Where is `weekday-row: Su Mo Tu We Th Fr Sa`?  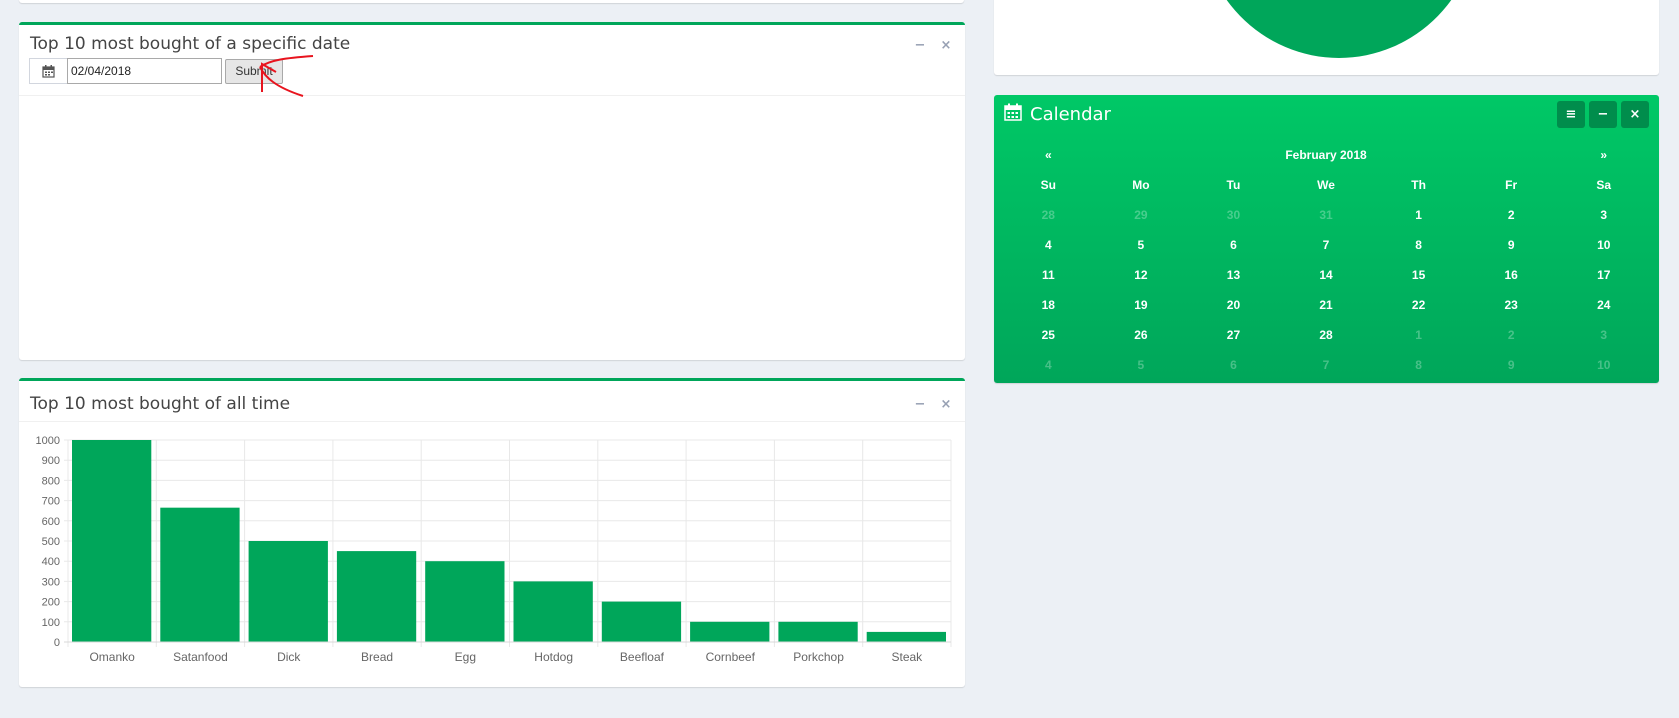
weekday-row: Su Mo Tu We Th Fr Sa is located at coordinates (1326, 185).